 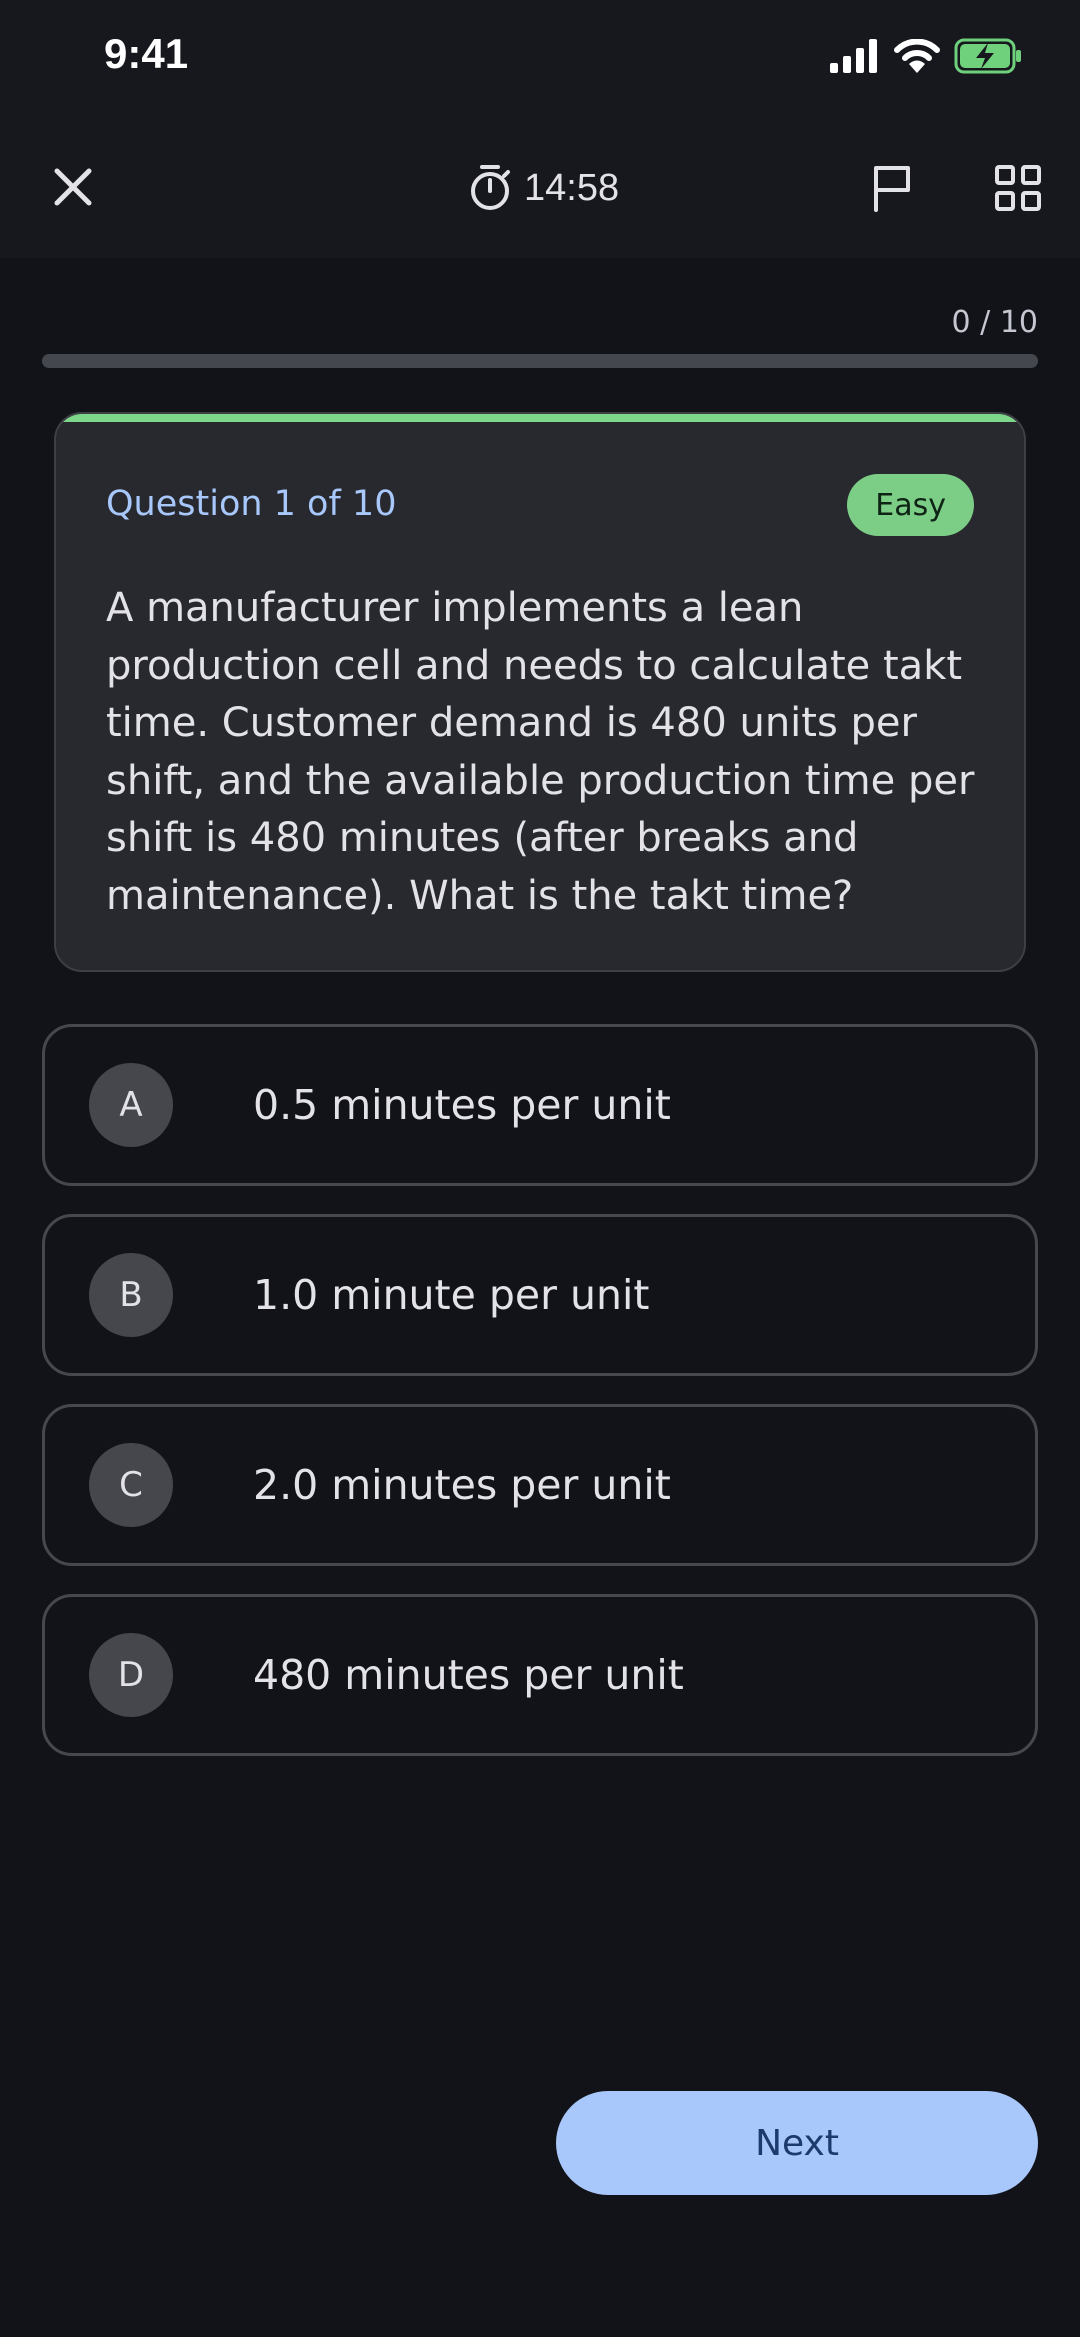 I want to click on flag-icon, so click(x=892, y=189).